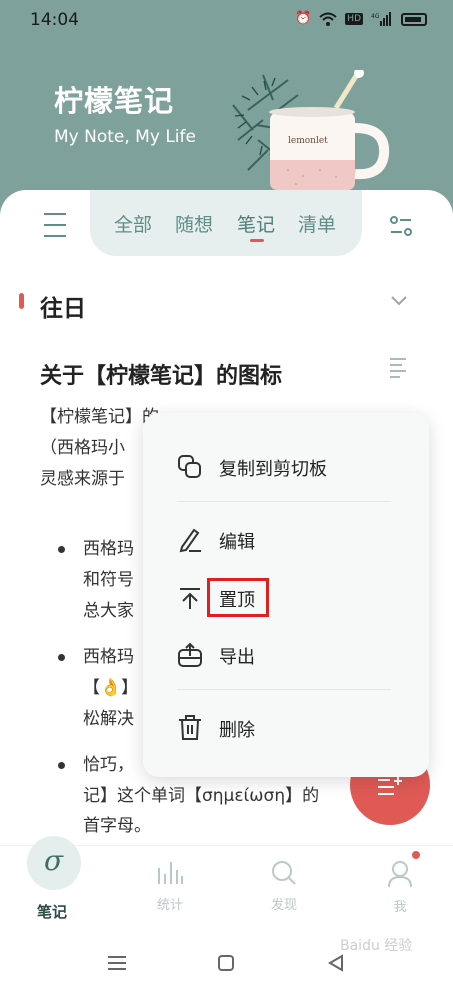 Image resolution: width=453 pixels, height=985 pixels. I want to click on battery-icon, so click(414, 19).